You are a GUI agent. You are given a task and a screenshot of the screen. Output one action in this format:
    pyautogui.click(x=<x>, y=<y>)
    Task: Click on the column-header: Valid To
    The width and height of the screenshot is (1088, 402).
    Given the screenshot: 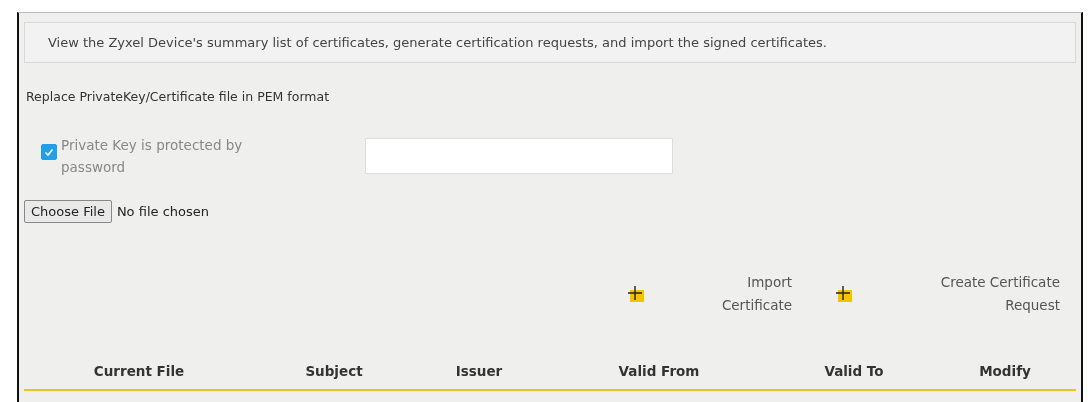 What is the action you would take?
    pyautogui.click(x=854, y=371)
    